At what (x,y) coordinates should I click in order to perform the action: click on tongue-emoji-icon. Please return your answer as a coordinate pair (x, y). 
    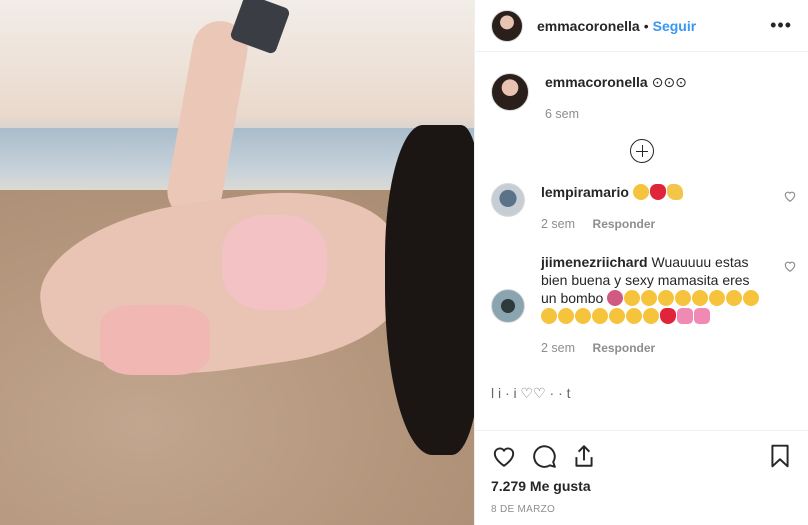
    Looking at the image, I should click on (615, 298).